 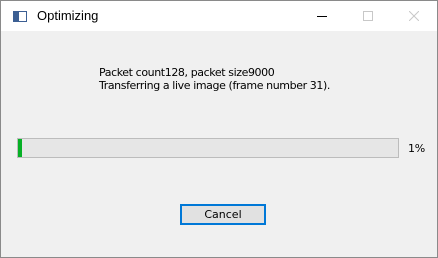 I want to click on close-icon, so click(x=414, y=16).